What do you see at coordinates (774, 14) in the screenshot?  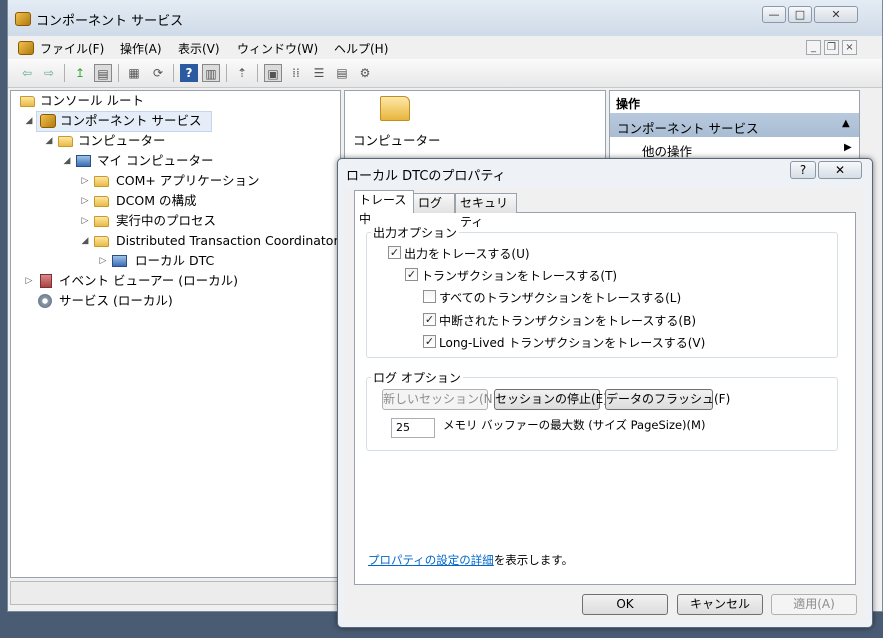 I see `minimize-button: —` at bounding box center [774, 14].